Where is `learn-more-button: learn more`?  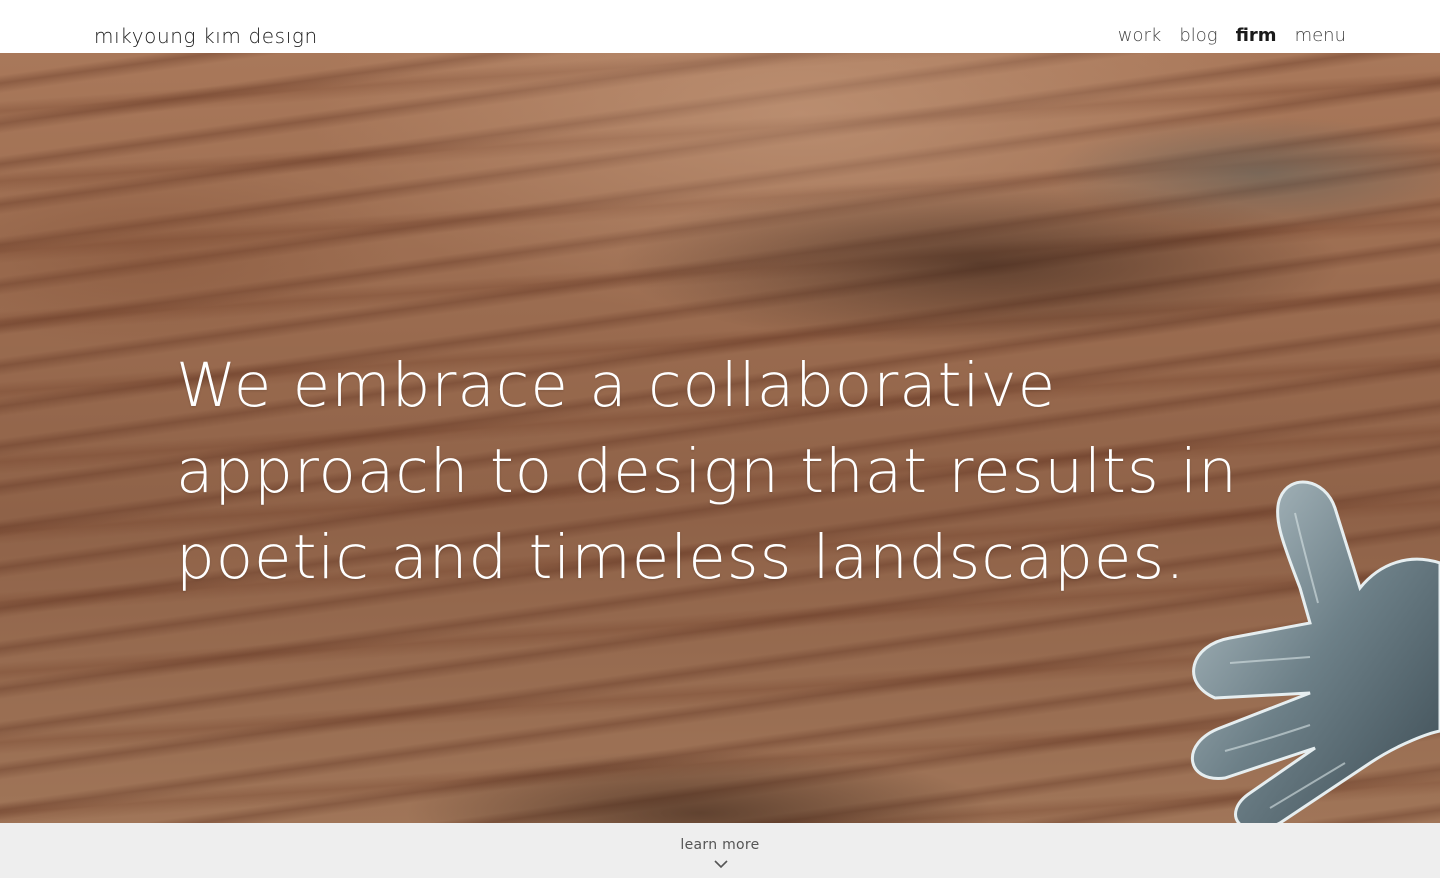 learn-more-button: learn more is located at coordinates (720, 850).